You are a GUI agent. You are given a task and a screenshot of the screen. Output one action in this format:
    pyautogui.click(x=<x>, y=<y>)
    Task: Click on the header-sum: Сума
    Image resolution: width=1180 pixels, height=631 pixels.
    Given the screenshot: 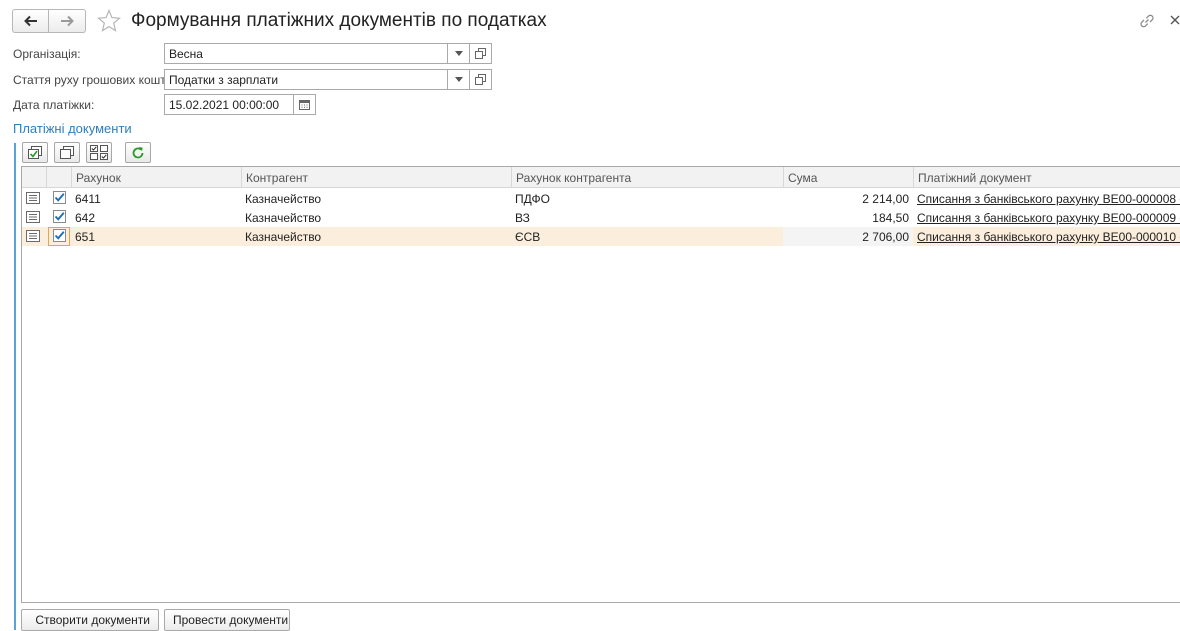 What is the action you would take?
    pyautogui.click(x=848, y=177)
    